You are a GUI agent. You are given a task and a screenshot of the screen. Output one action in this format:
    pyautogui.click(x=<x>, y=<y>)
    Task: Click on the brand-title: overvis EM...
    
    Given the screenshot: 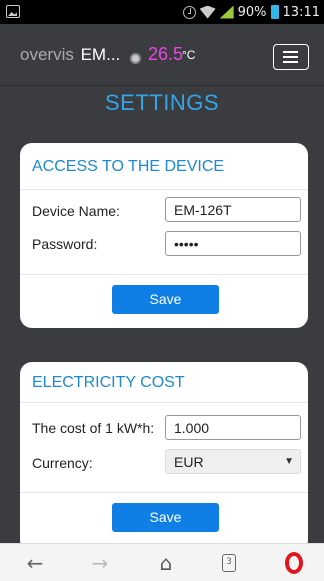 What is the action you would take?
    pyautogui.click(x=70, y=55)
    